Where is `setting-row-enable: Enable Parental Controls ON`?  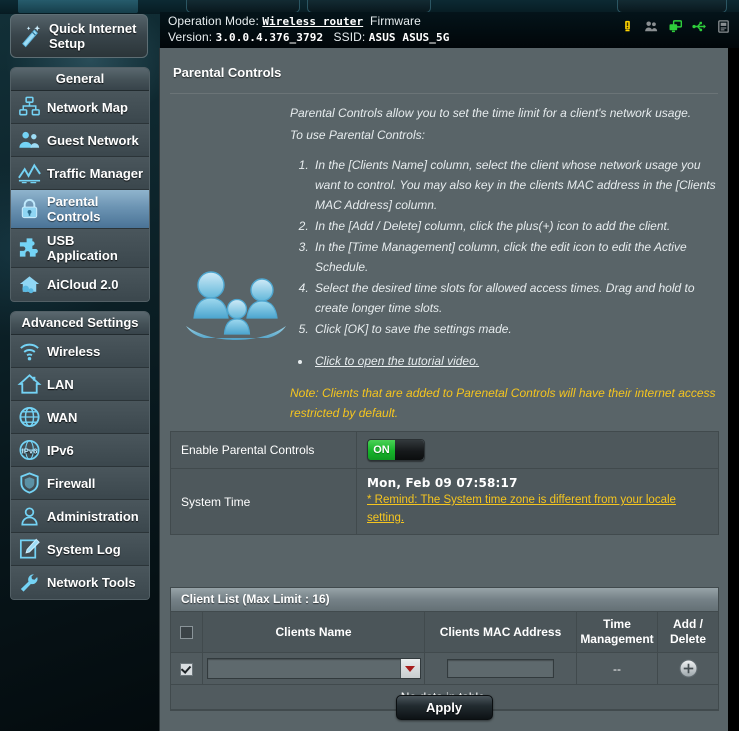 setting-row-enable: Enable Parental Controls ON is located at coordinates (444, 450).